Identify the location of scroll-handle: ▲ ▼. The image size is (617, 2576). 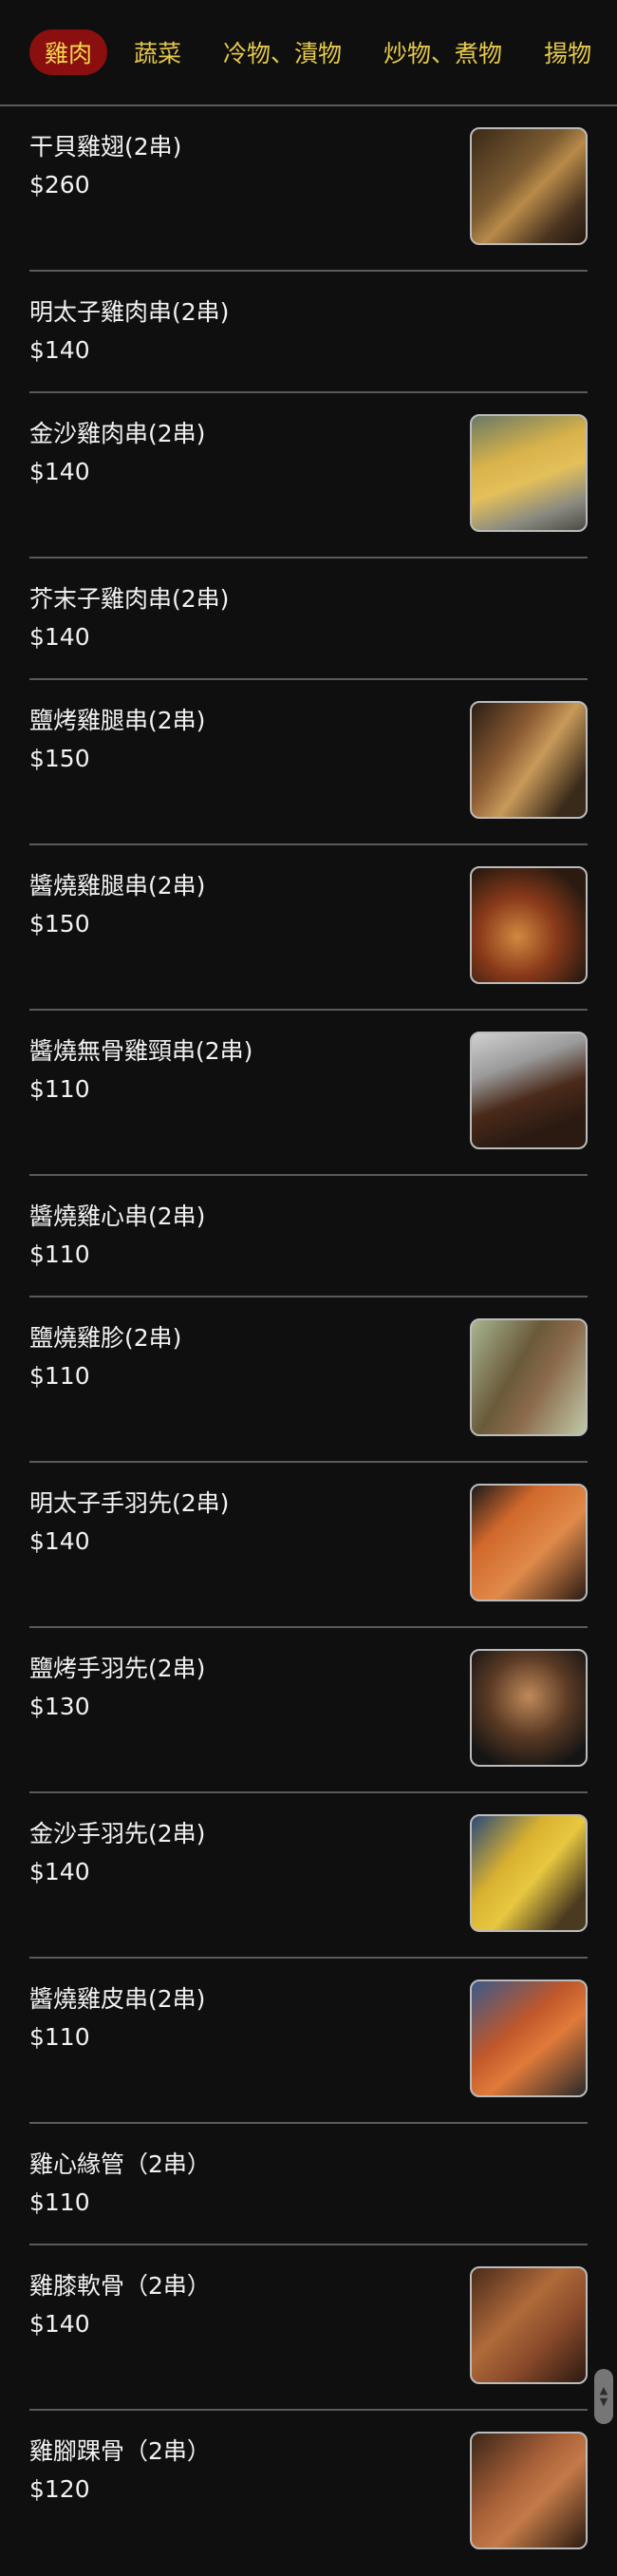
(603, 2396).